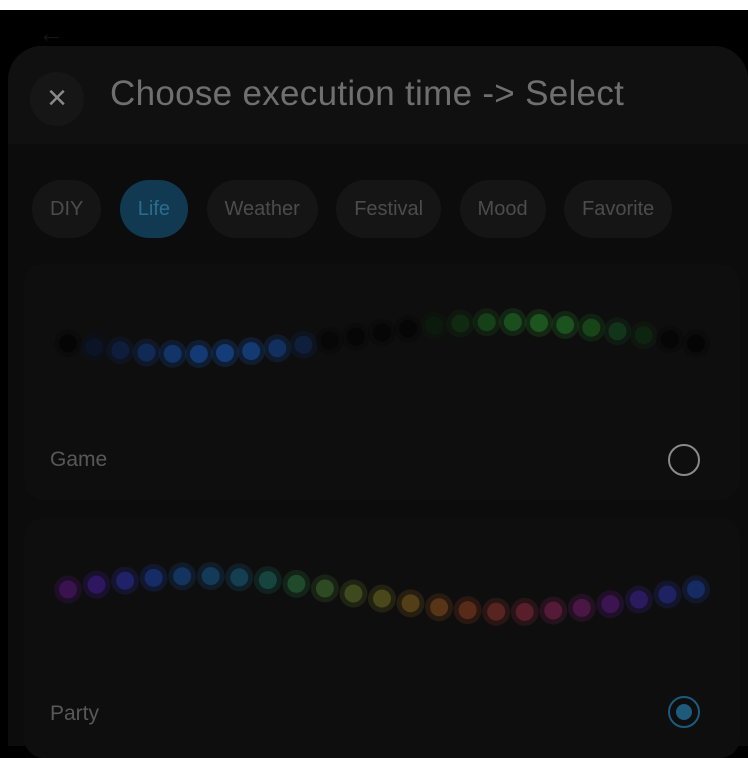  What do you see at coordinates (154, 209) in the screenshot?
I see `tab-life: Life` at bounding box center [154, 209].